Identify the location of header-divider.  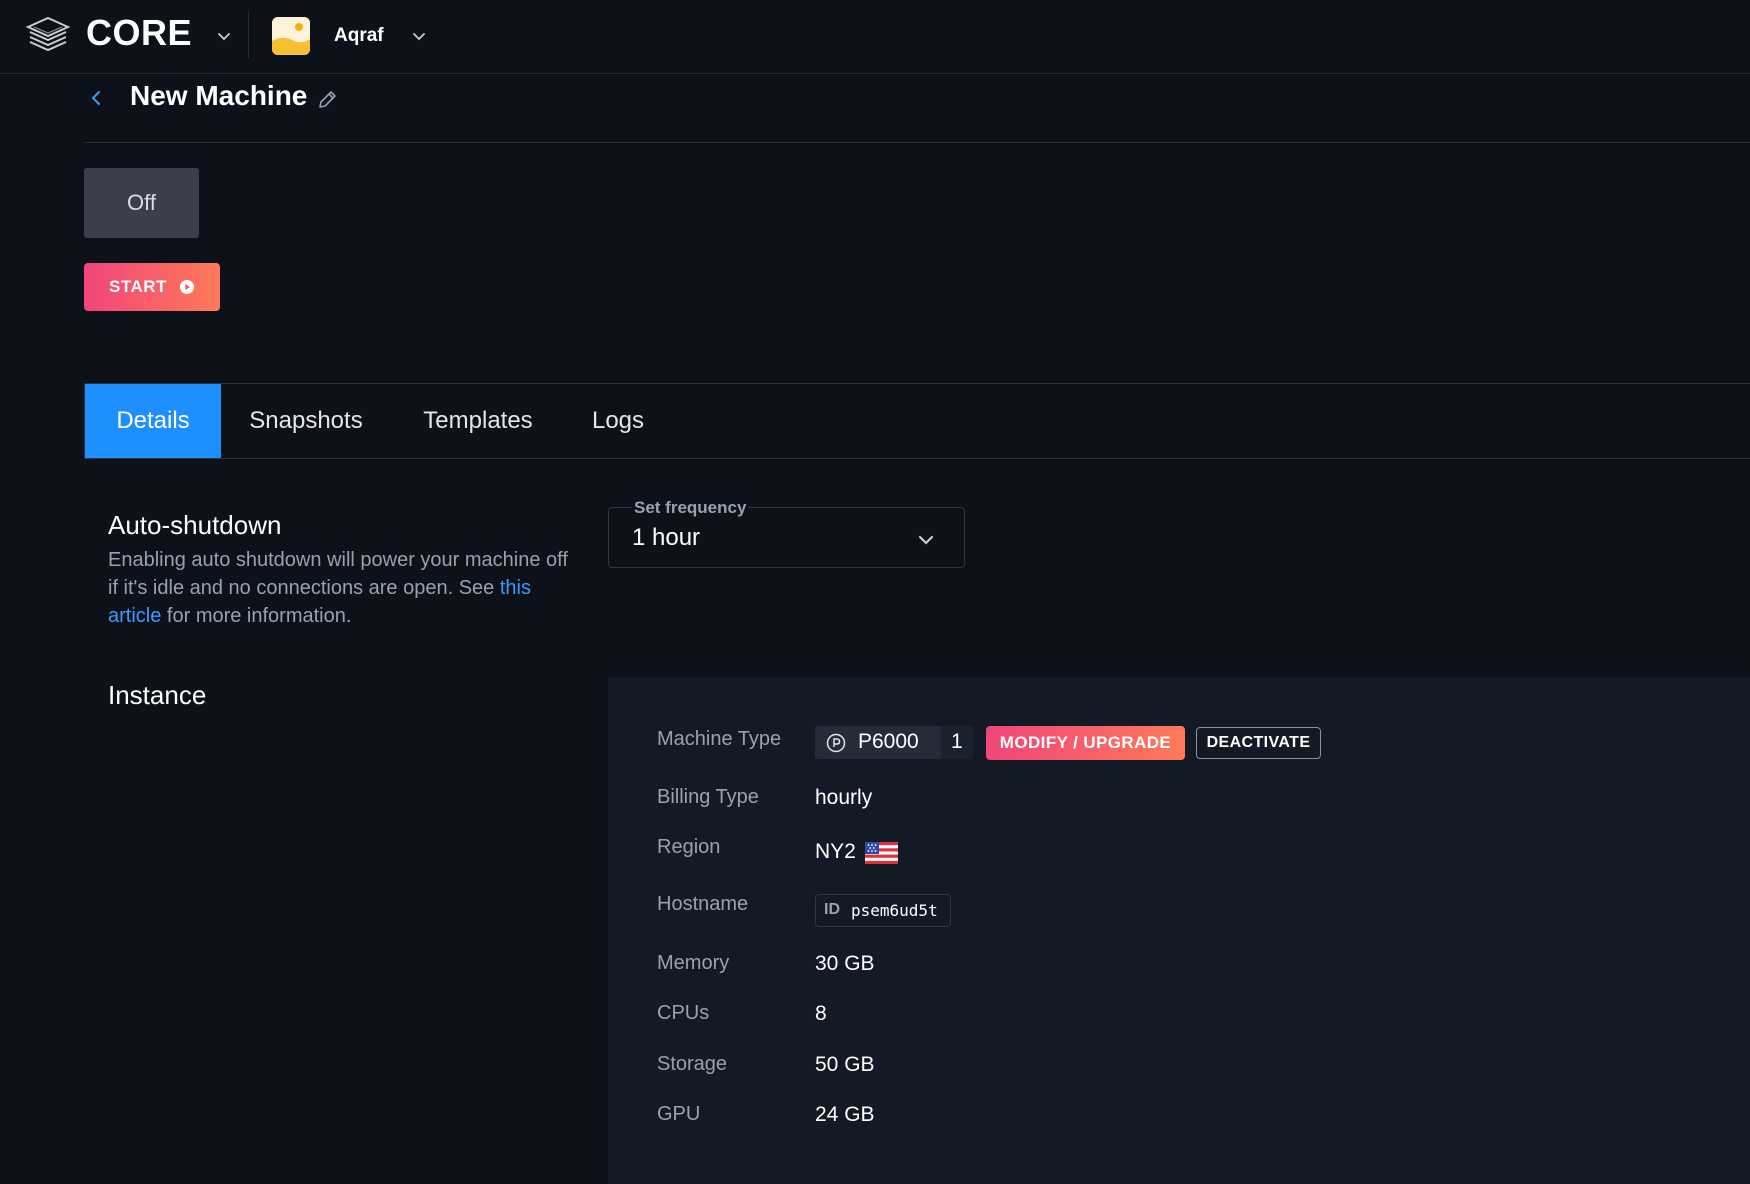
(248, 35).